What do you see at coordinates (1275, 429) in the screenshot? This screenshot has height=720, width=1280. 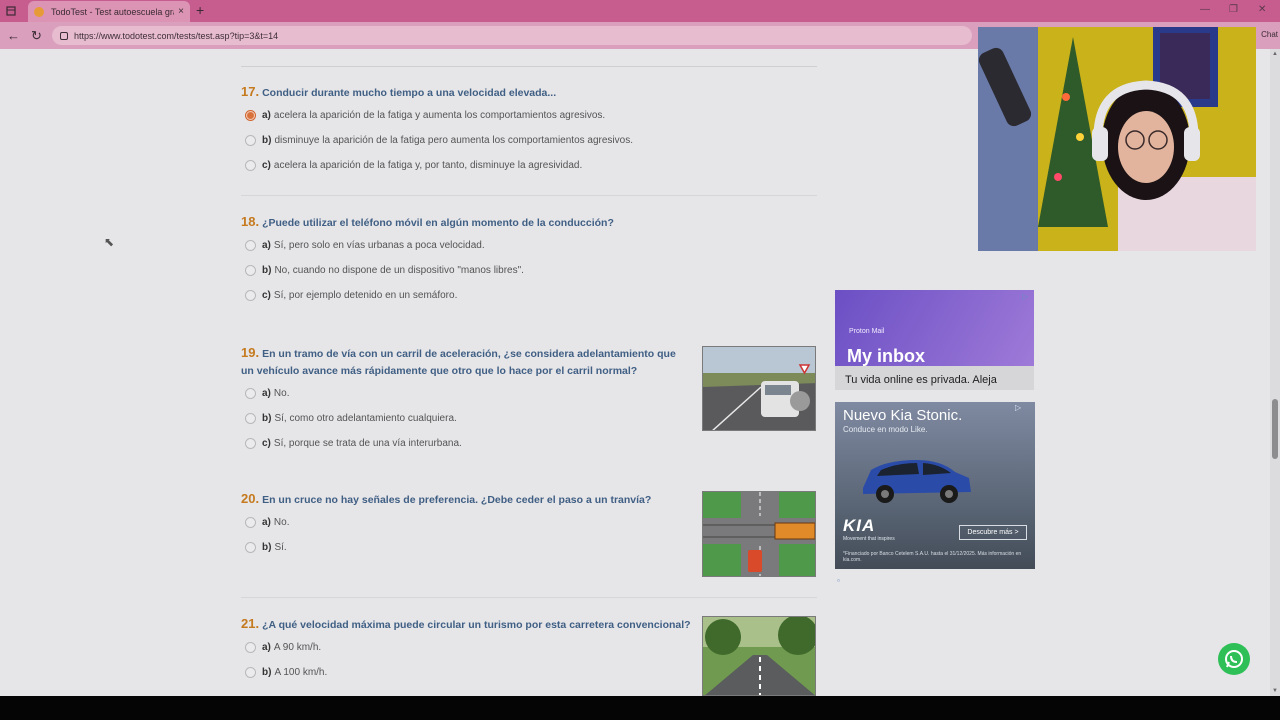 I see `scrollbar-thumb` at bounding box center [1275, 429].